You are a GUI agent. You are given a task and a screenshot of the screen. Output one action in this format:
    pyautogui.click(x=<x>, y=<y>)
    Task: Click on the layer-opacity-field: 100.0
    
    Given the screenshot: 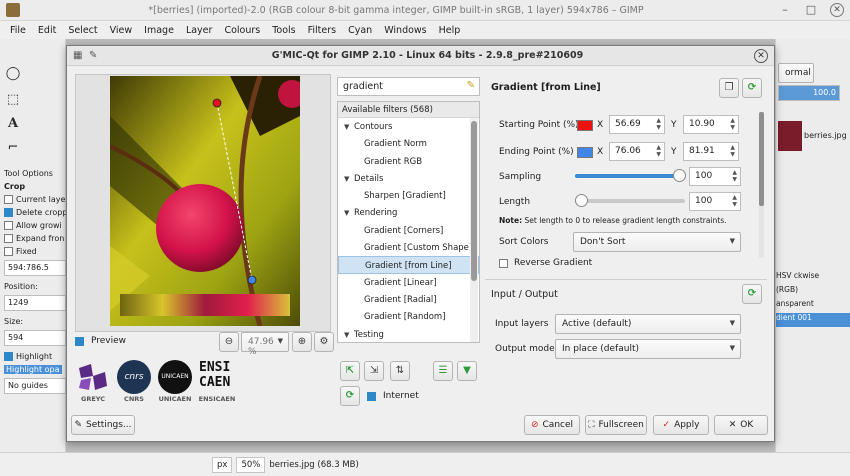 What is the action you would take?
    pyautogui.click(x=809, y=93)
    